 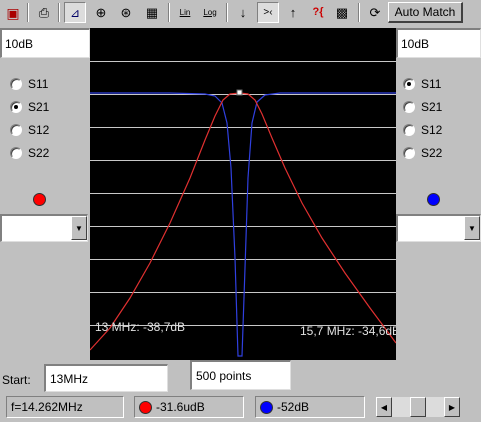 I want to click on left-radio-s12: S12, so click(x=46, y=129).